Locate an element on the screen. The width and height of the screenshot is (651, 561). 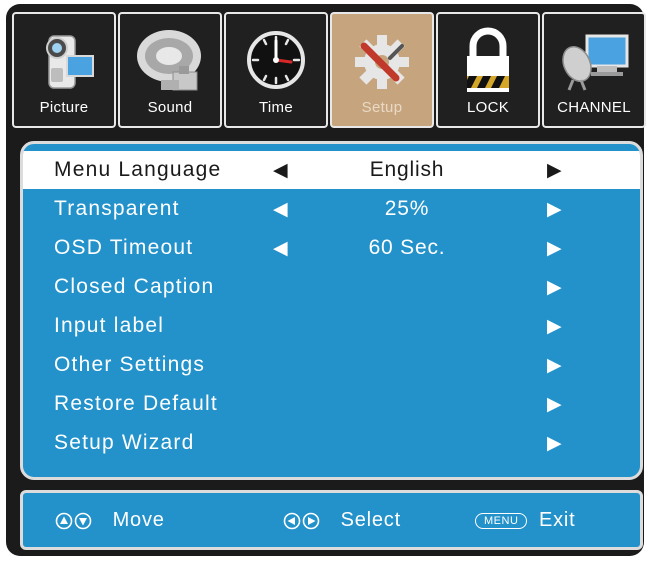
up-down-arrows-icon is located at coordinates (73, 521).